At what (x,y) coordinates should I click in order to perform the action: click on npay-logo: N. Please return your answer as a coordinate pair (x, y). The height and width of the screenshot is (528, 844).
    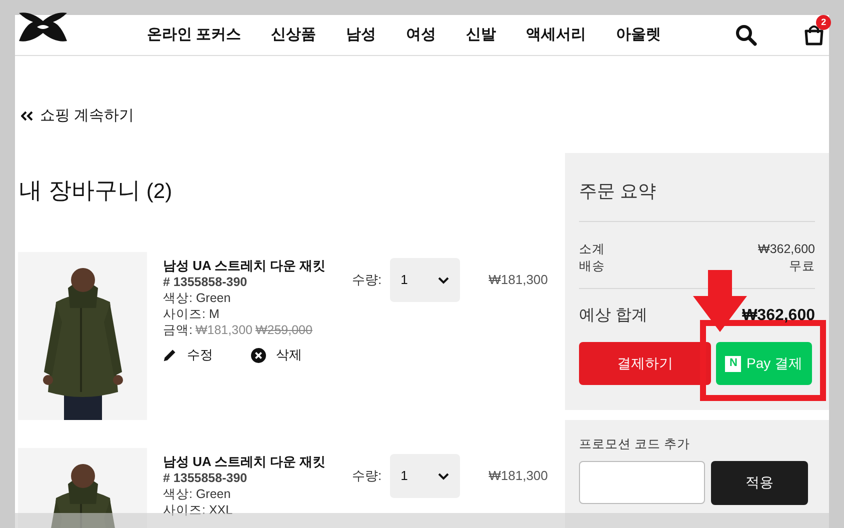
    Looking at the image, I should click on (733, 364).